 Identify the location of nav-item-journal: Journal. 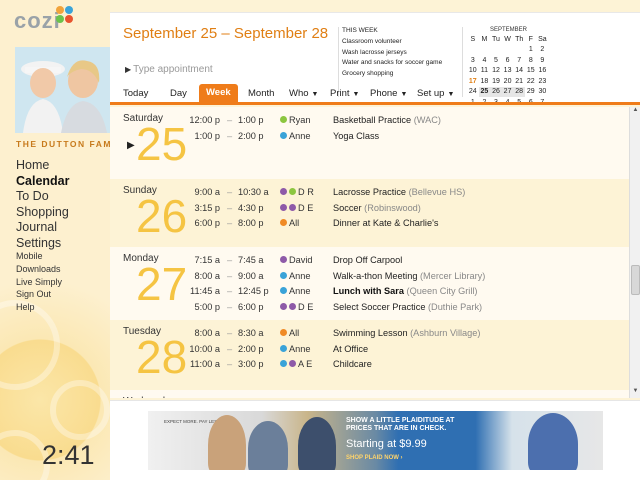
(43, 228).